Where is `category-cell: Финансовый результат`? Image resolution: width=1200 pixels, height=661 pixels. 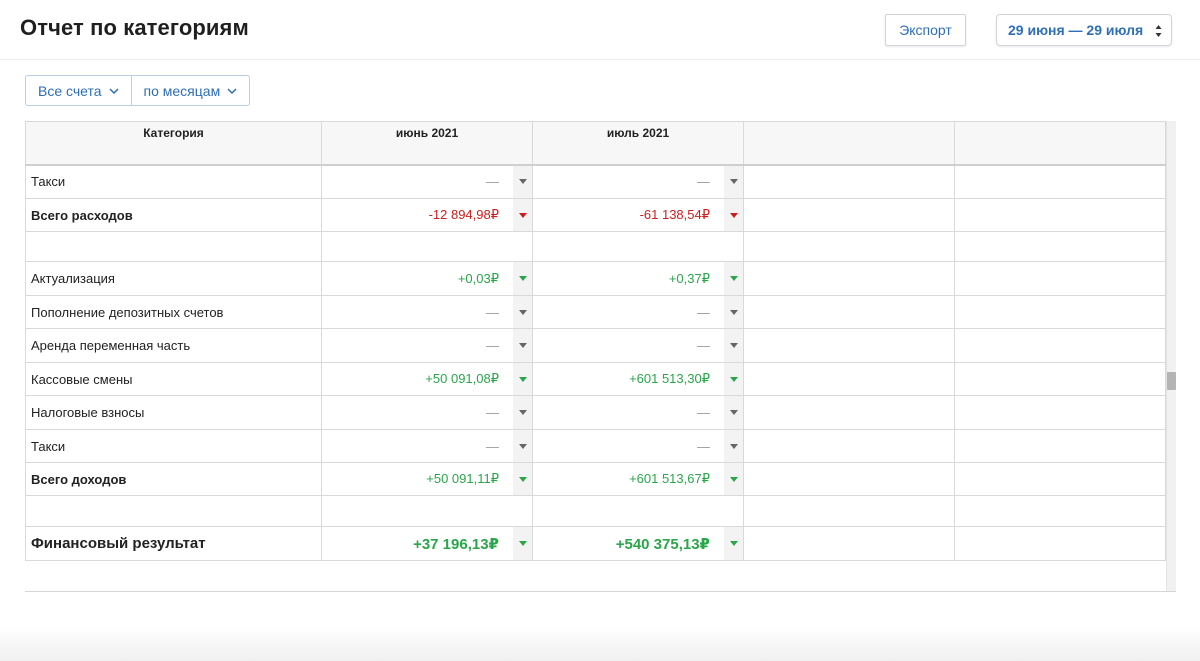
category-cell: Финансовый результат is located at coordinates (173, 543).